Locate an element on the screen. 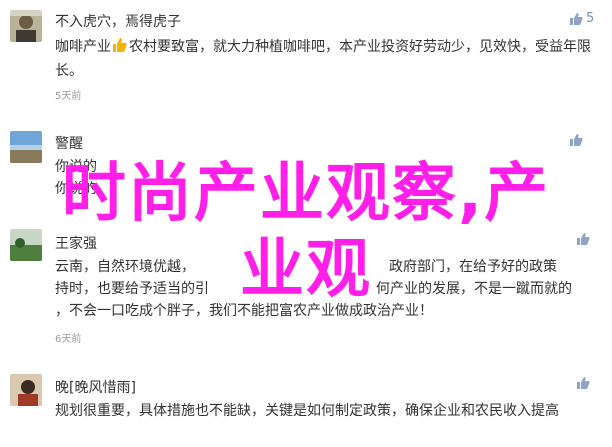 The width and height of the screenshot is (612, 447). comment-text: 咖啡产业 农村要致富，就大力种植咖啡吧，本产业投资好劳动少，见效快，受益年限长。 is located at coordinates (329, 59).